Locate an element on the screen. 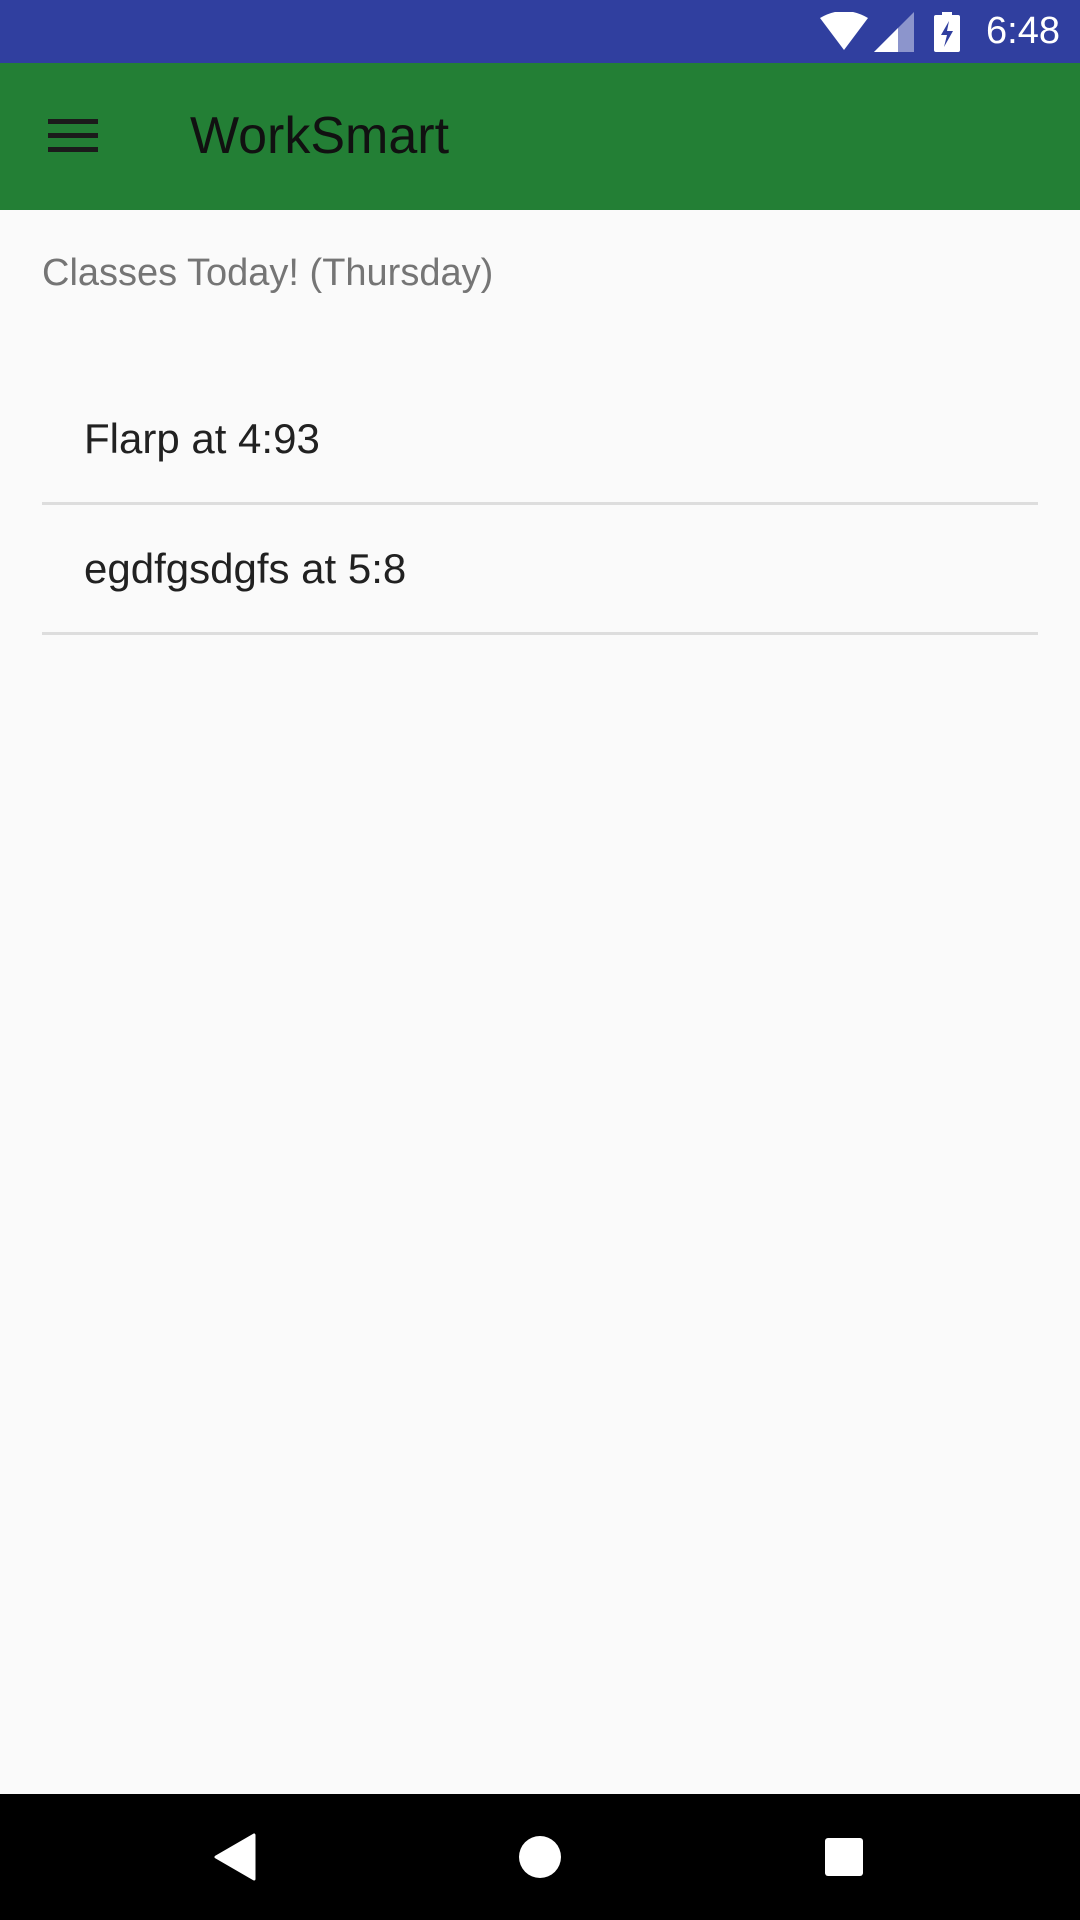 The height and width of the screenshot is (1920, 1080). battery-charging-icon is located at coordinates (947, 31).